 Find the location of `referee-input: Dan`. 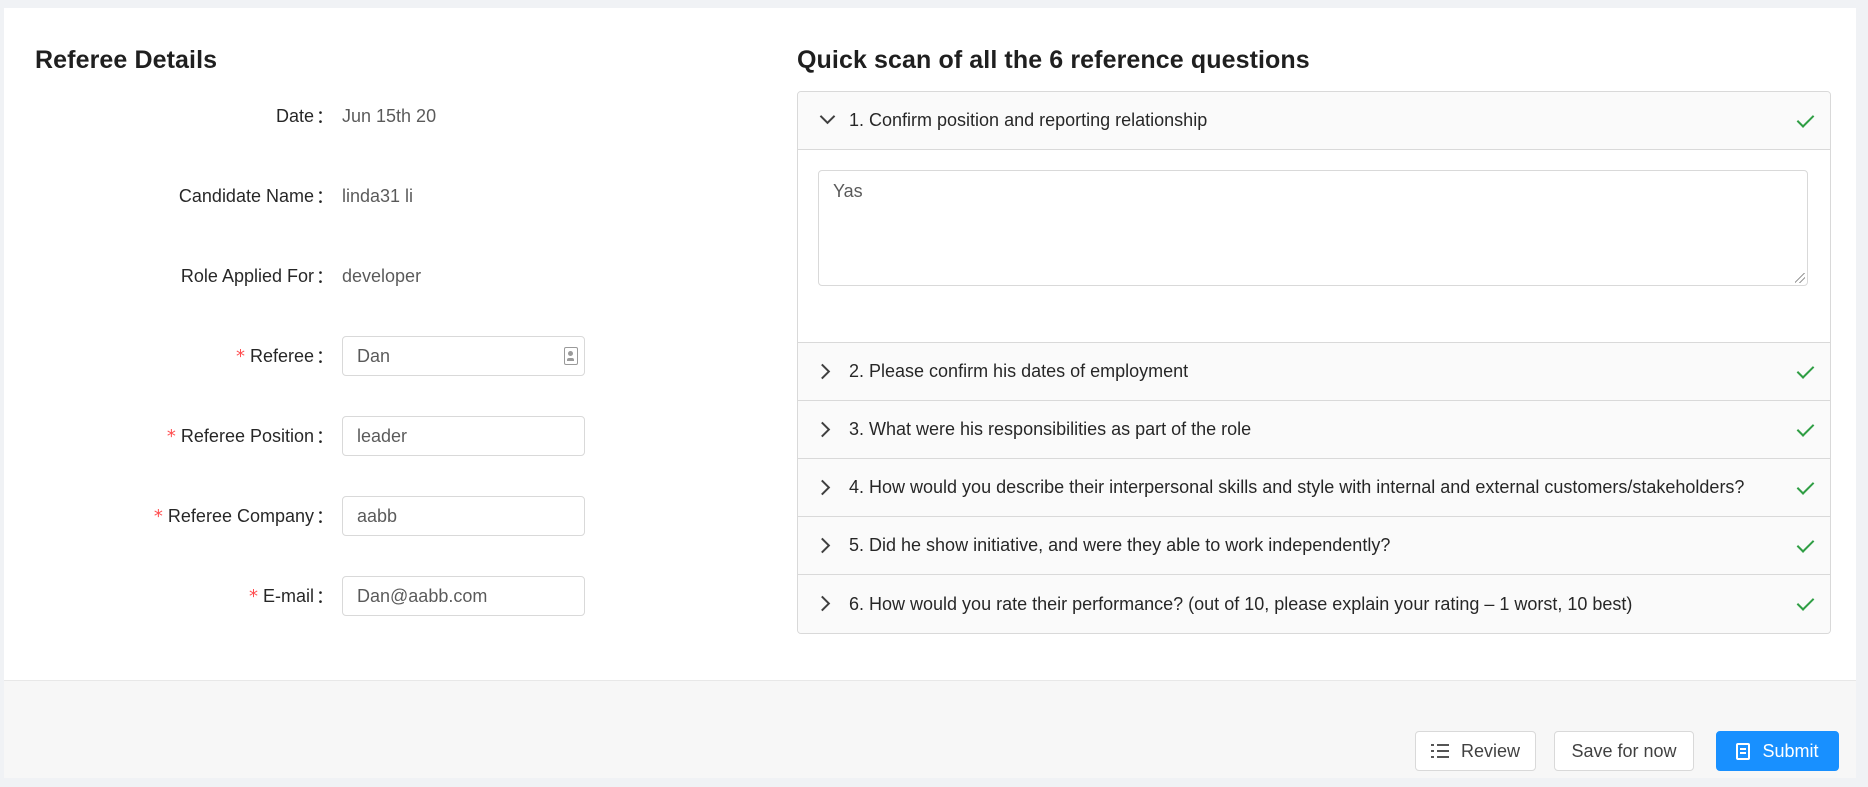

referee-input: Dan is located at coordinates (463, 356).